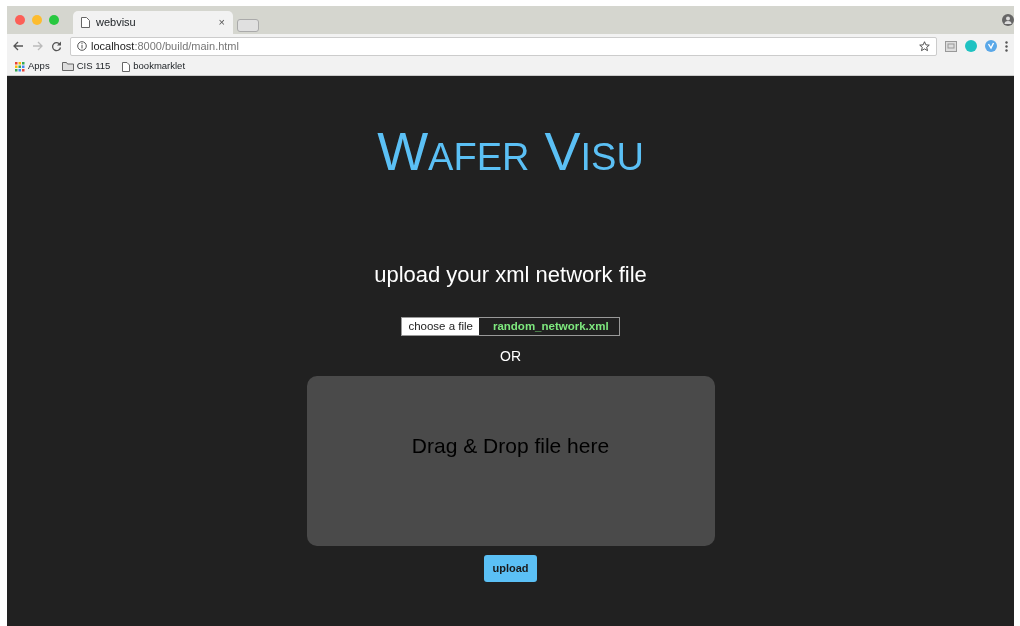 This screenshot has height=626, width=1020. Describe the element at coordinates (37, 46) in the screenshot. I see `forward-icon` at that location.